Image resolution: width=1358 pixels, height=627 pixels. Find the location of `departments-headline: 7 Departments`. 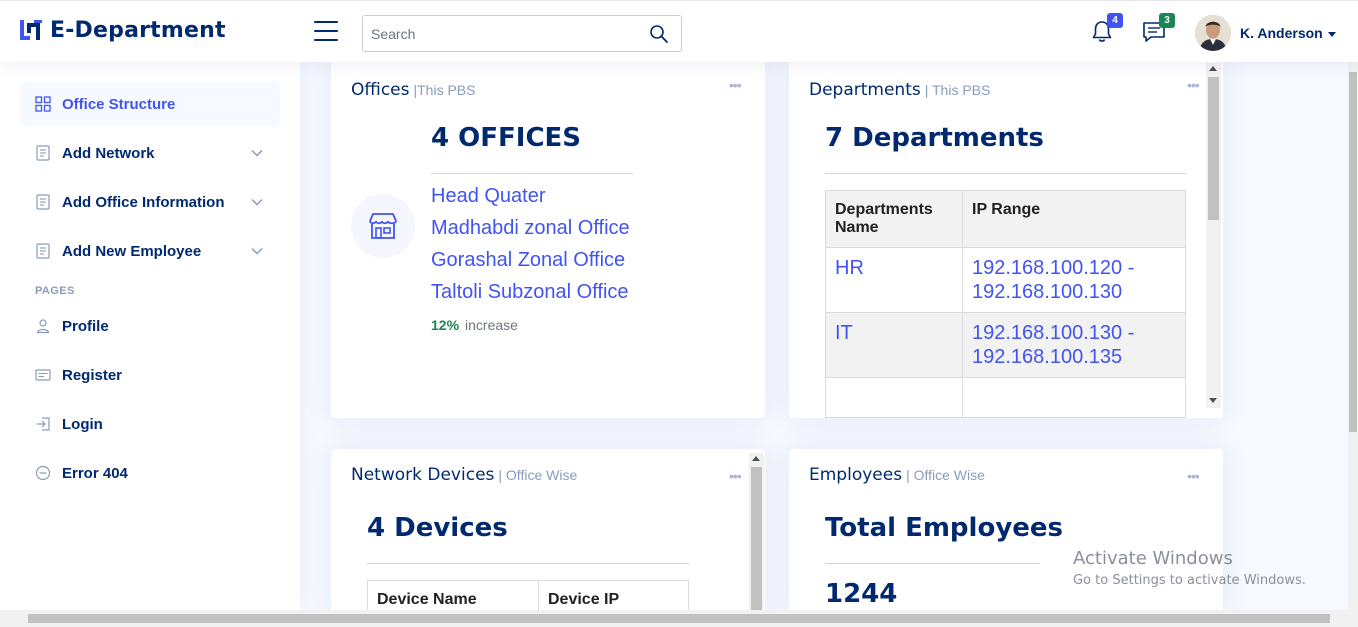

departments-headline: 7 Departments is located at coordinates (934, 138).